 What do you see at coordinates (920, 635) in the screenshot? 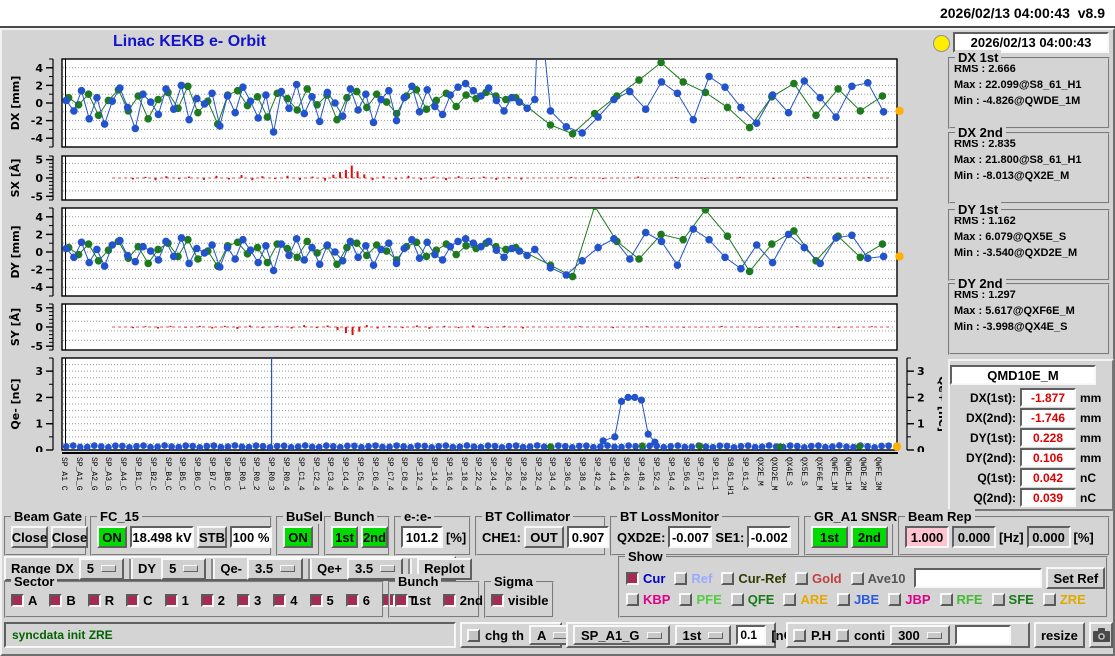
I see `interval-select: 300` at bounding box center [920, 635].